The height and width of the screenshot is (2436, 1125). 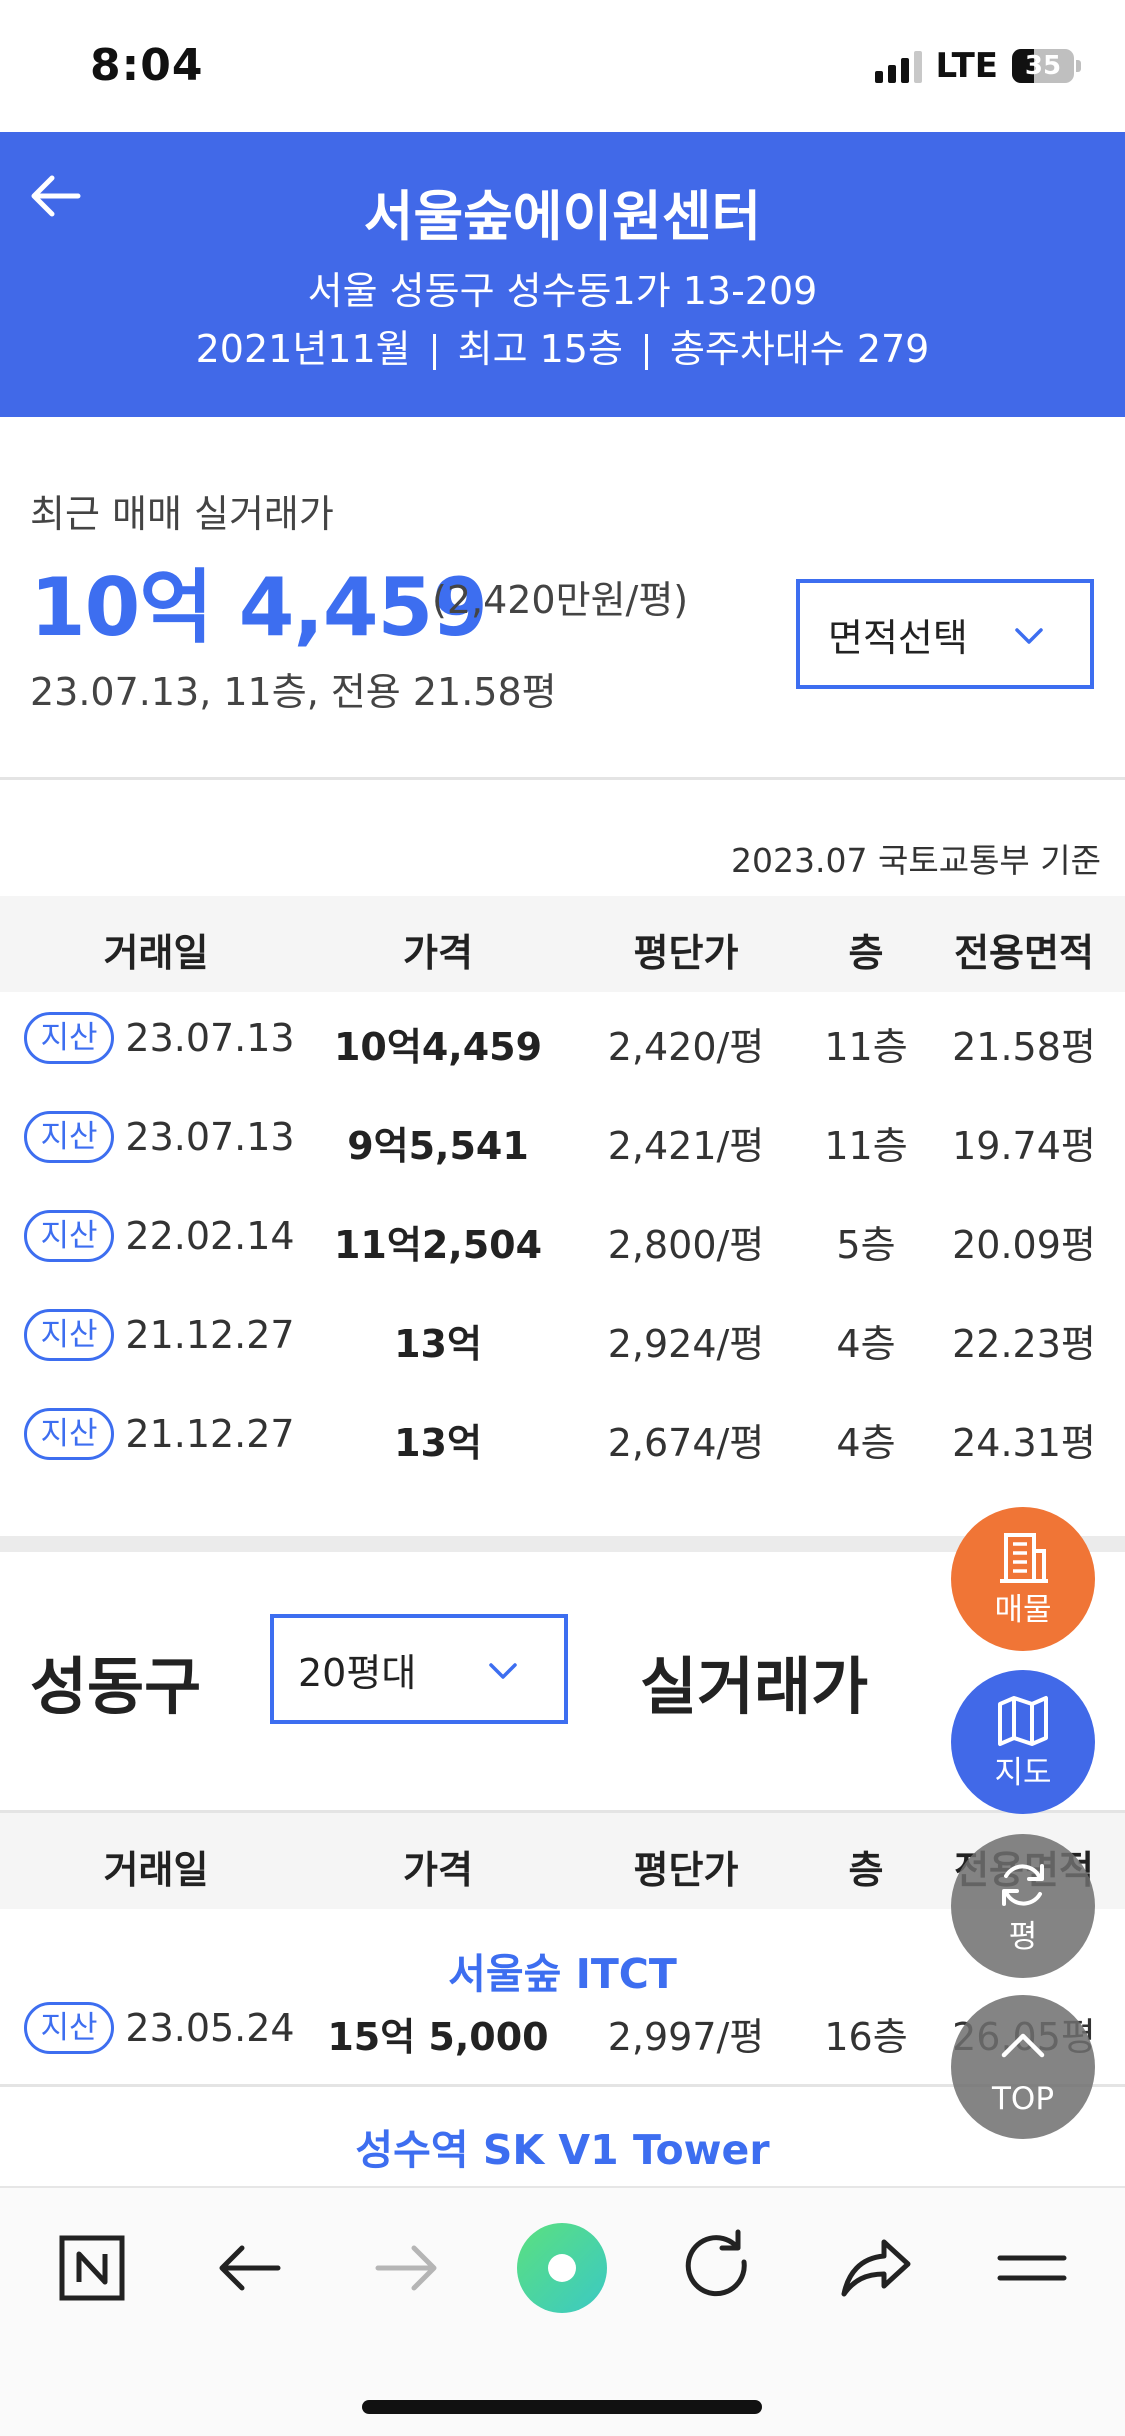 What do you see at coordinates (210, 1236) in the screenshot?
I see `transaction-date: 22.02.14` at bounding box center [210, 1236].